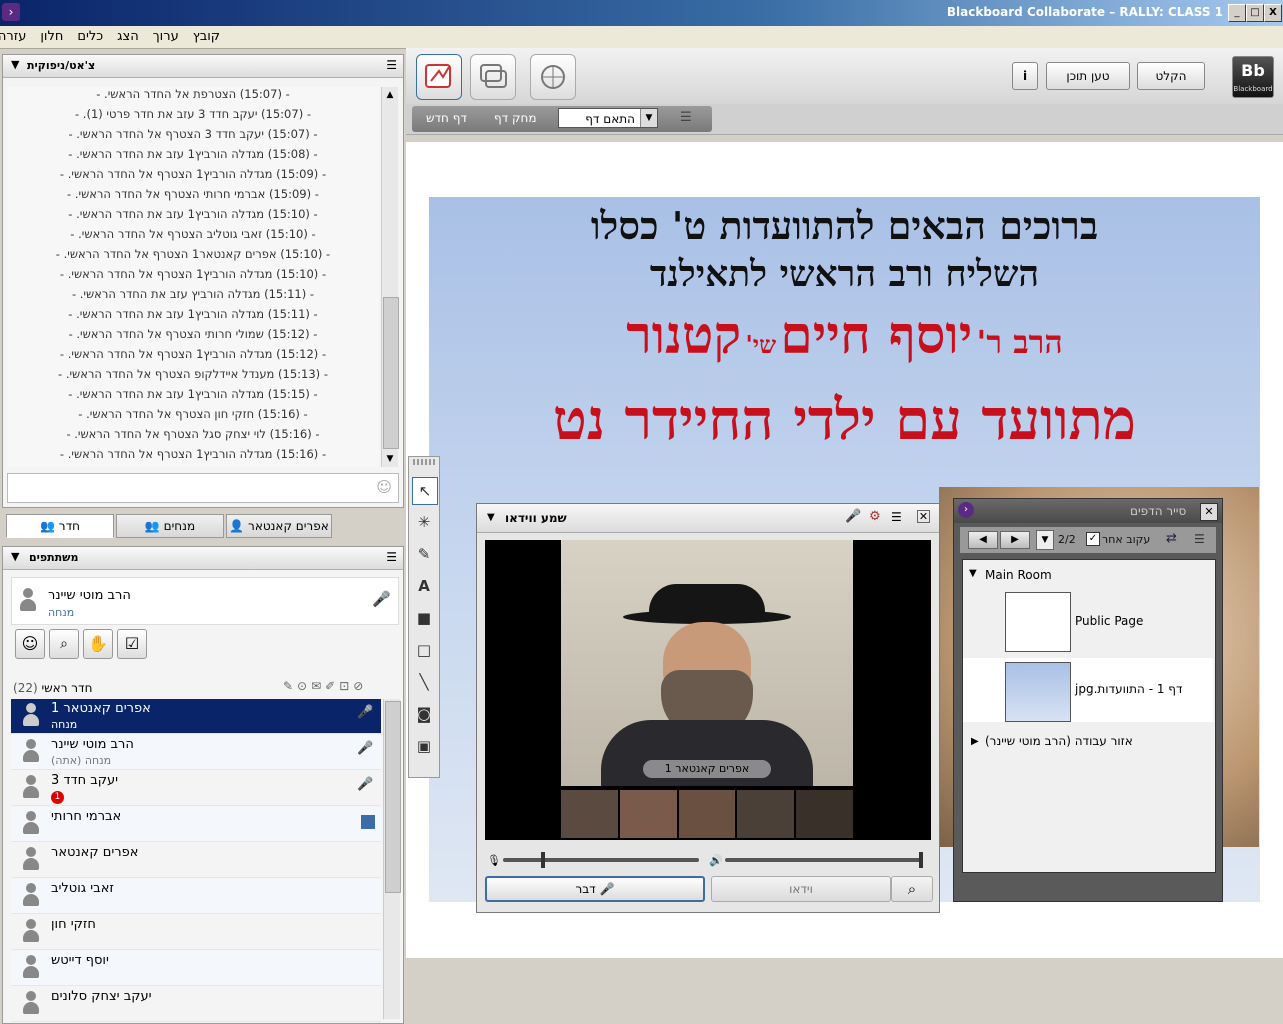 Image resolution: width=1283 pixels, height=1024 pixels. Describe the element at coordinates (853, 516) in the screenshot. I see `audio-setup-icon: 🎤` at that location.